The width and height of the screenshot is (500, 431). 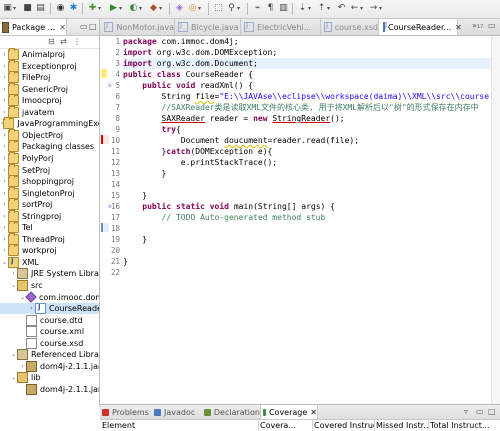 What do you see at coordinates (49, 192) in the screenshot?
I see `tree-item: › SingletonProj` at bounding box center [49, 192].